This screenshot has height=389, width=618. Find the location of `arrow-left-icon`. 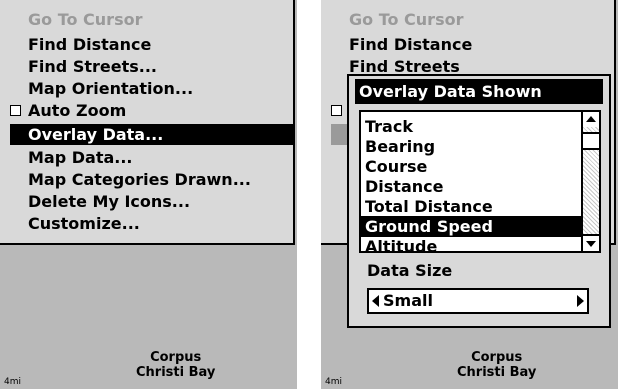

arrow-left-icon is located at coordinates (375, 301).